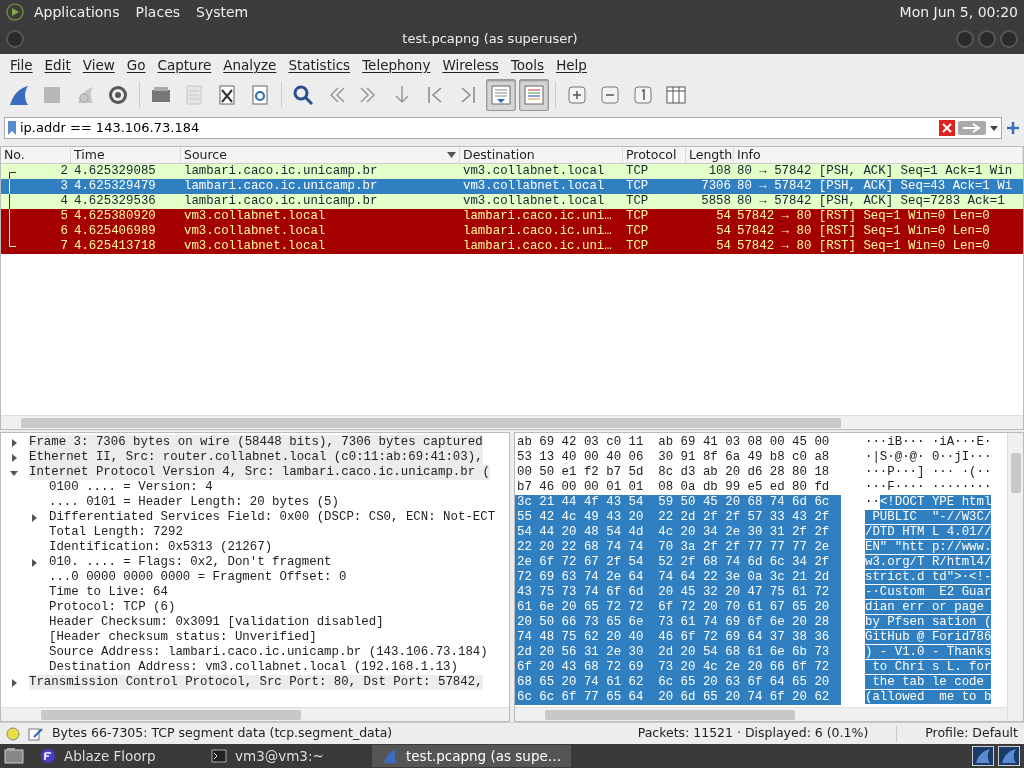 The height and width of the screenshot is (768, 1024). Describe the element at coordinates (678, 532) in the screenshot. I see `hex-bytes: 54 44 20 48 54 4d 4c 20 34 2e 30 31 2f 2f` at that location.